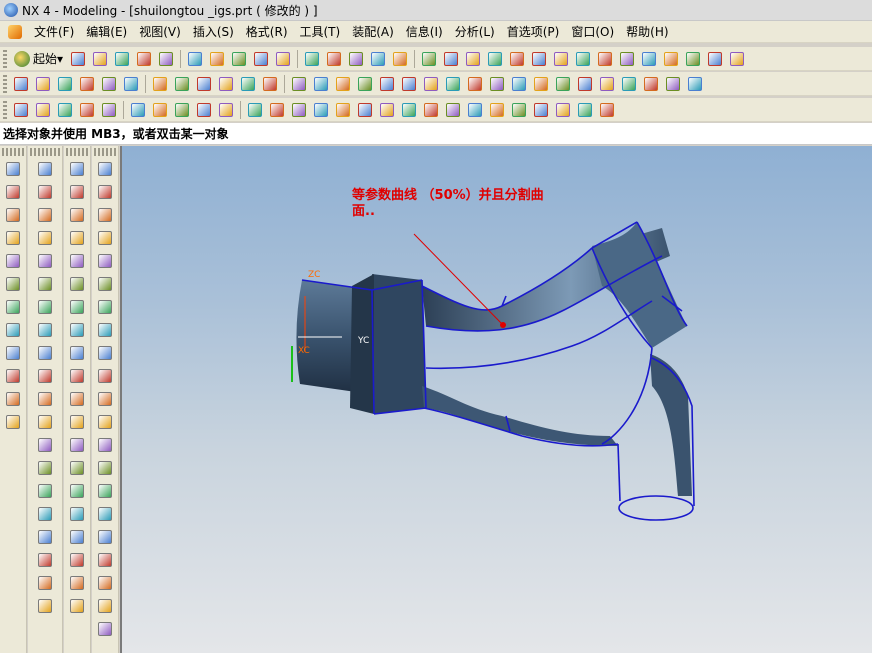 The height and width of the screenshot is (653, 872). I want to click on menu-edit: 编辑(E), so click(106, 31).